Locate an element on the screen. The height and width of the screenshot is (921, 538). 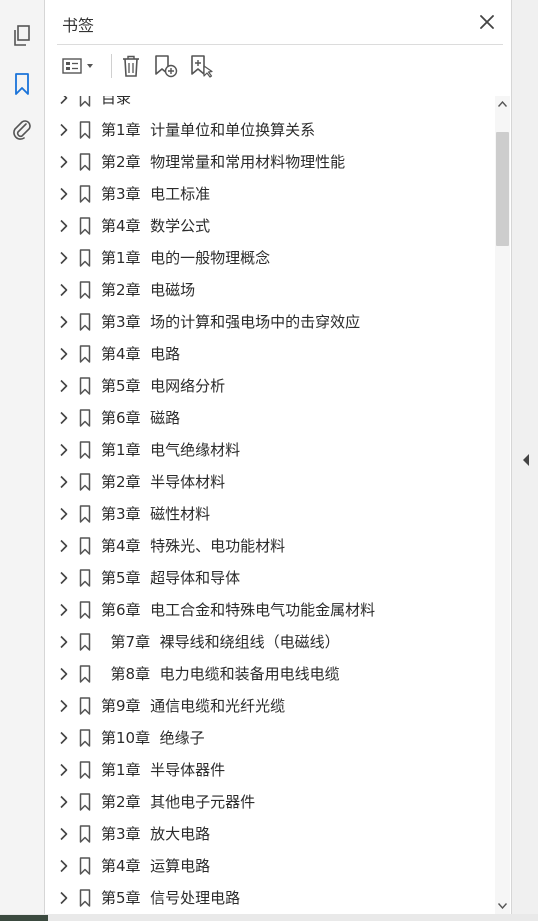
new-bookmark-icon is located at coordinates (166, 66).